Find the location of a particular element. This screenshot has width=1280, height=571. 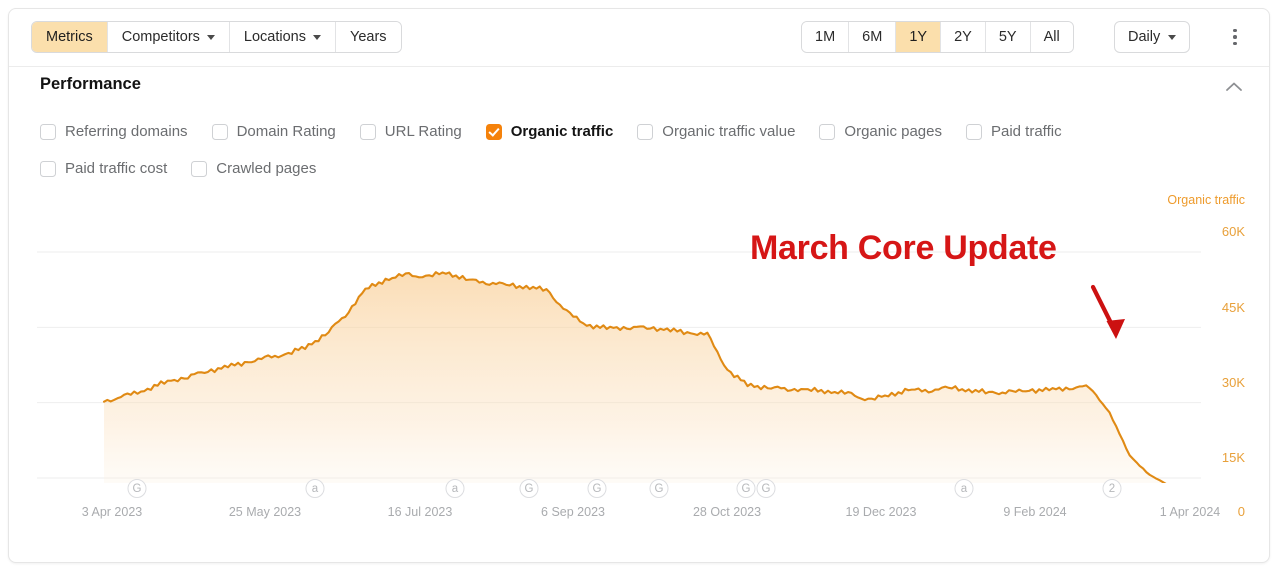

range-5y-label: 5Y is located at coordinates (1007, 37).